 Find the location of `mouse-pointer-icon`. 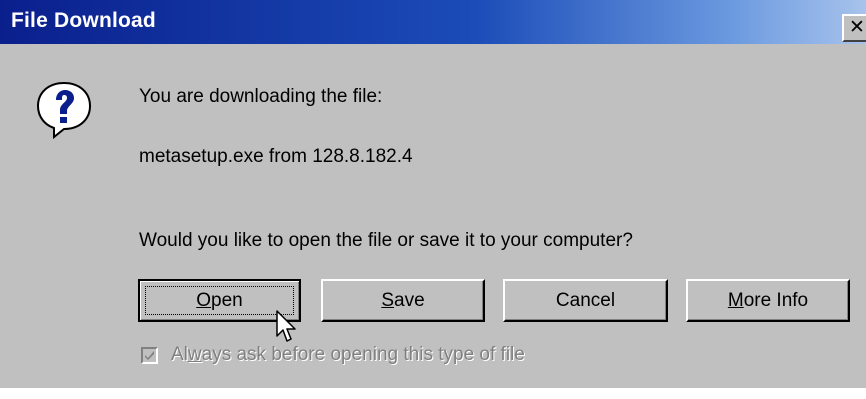

mouse-pointer-icon is located at coordinates (286, 326).